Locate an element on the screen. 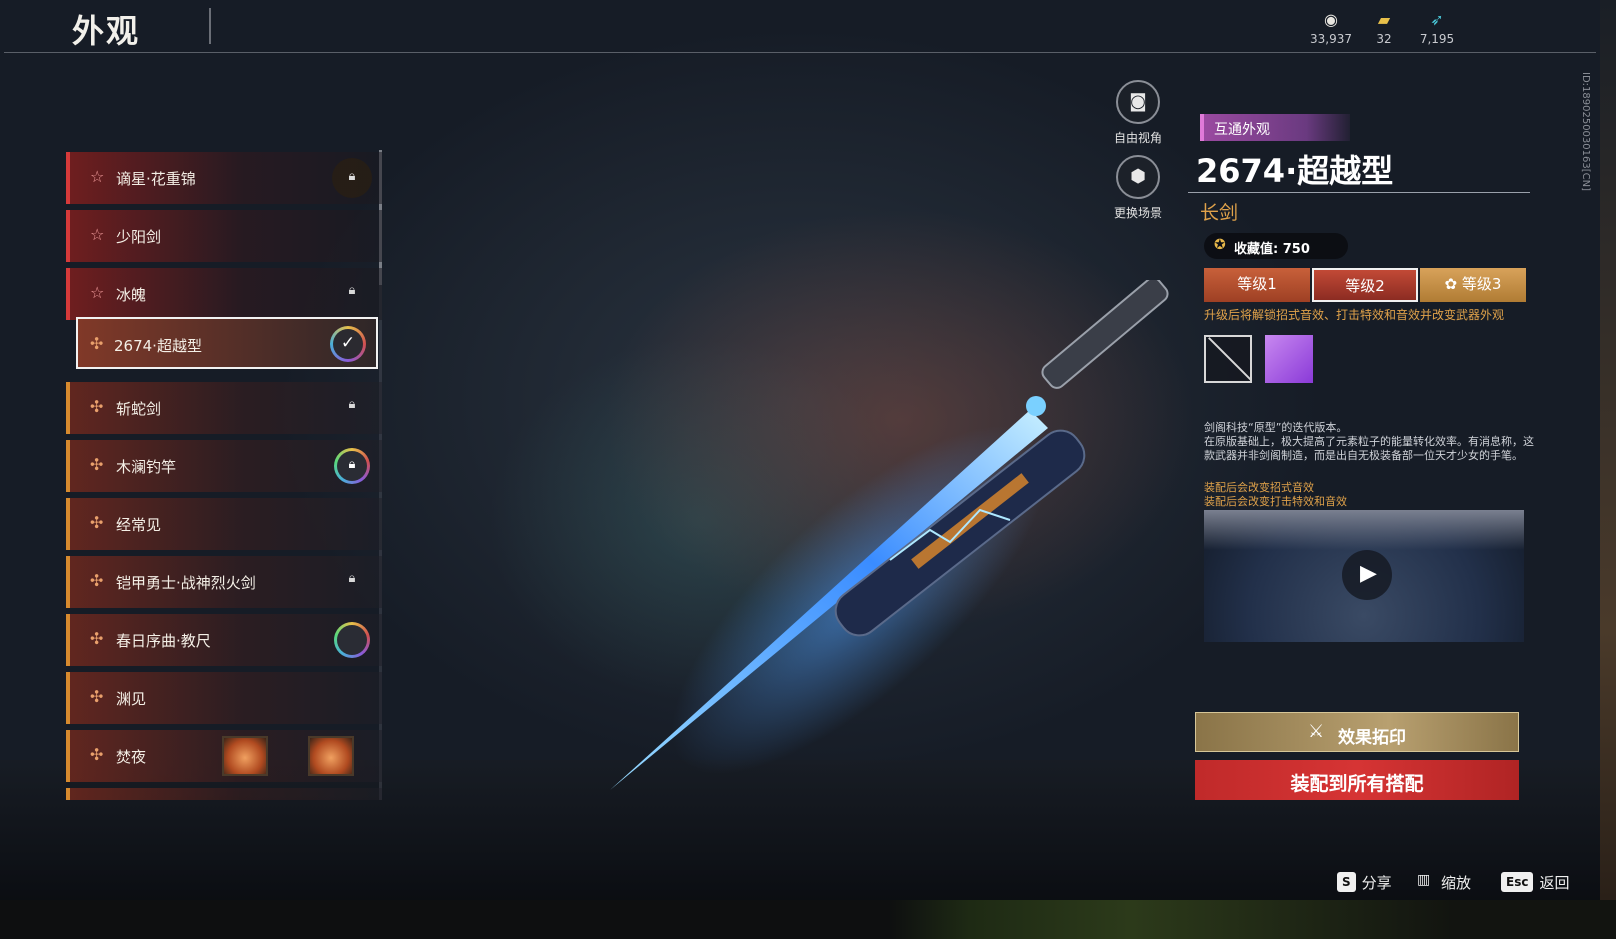 Image resolution: width=1616 pixels, height=939 pixels. top-divider is located at coordinates (800, 52).